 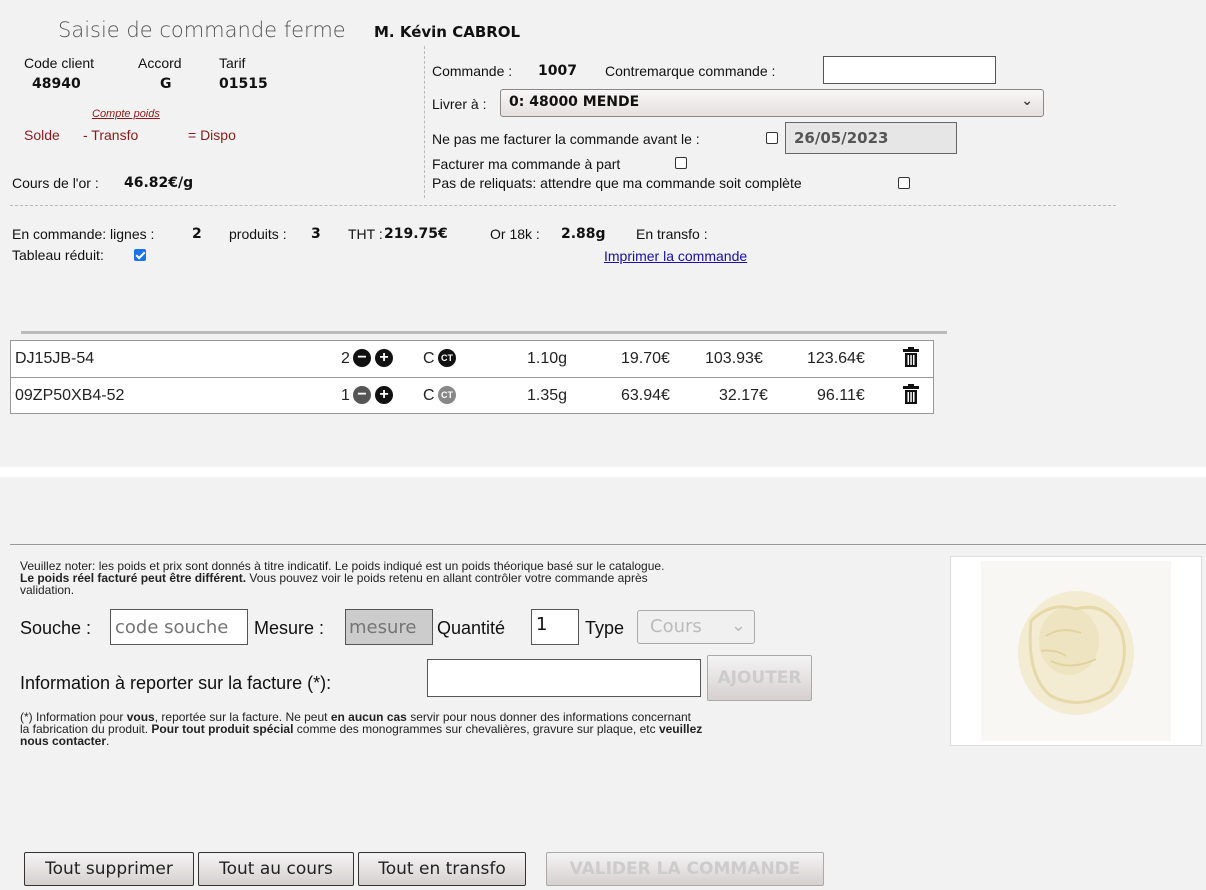 I want to click on accord-label: Accord, so click(x=160, y=63).